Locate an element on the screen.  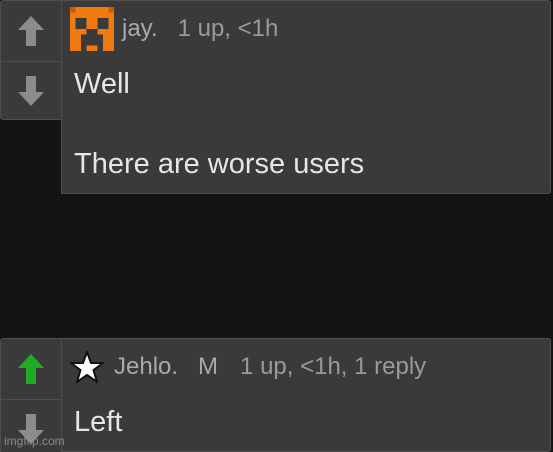
comment-meta: 1 up, <1h is located at coordinates (228, 28).